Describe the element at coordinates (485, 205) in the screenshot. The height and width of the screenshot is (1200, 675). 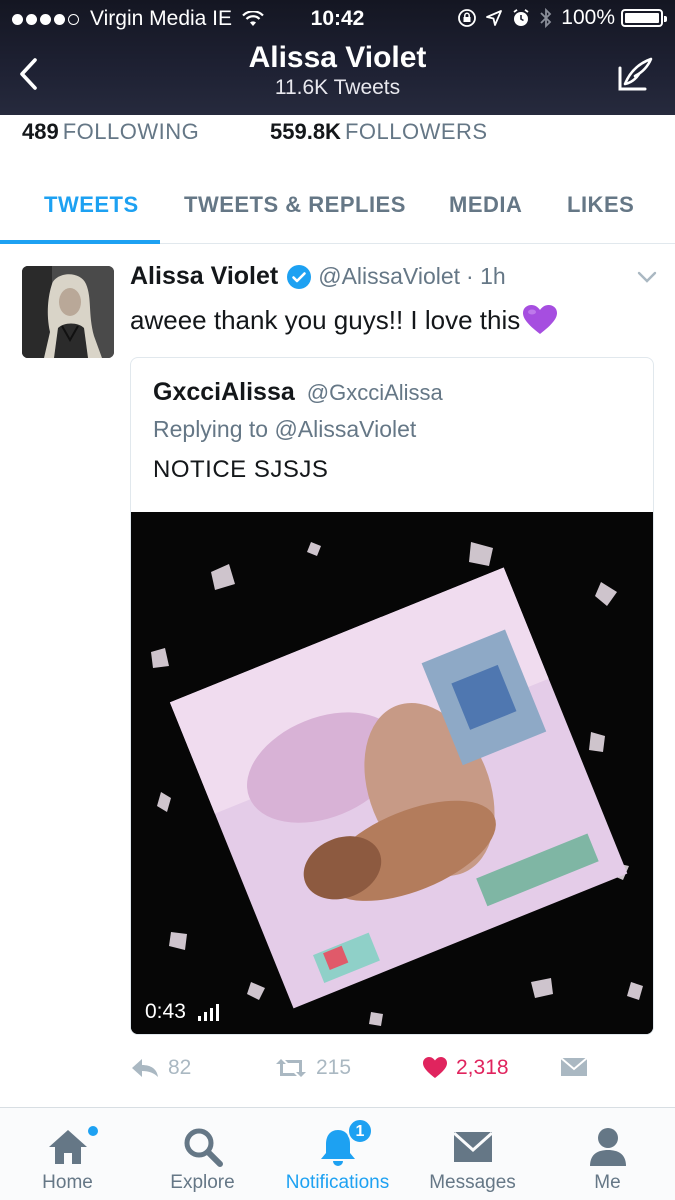
I see `tab-media: MEDIA` at that location.